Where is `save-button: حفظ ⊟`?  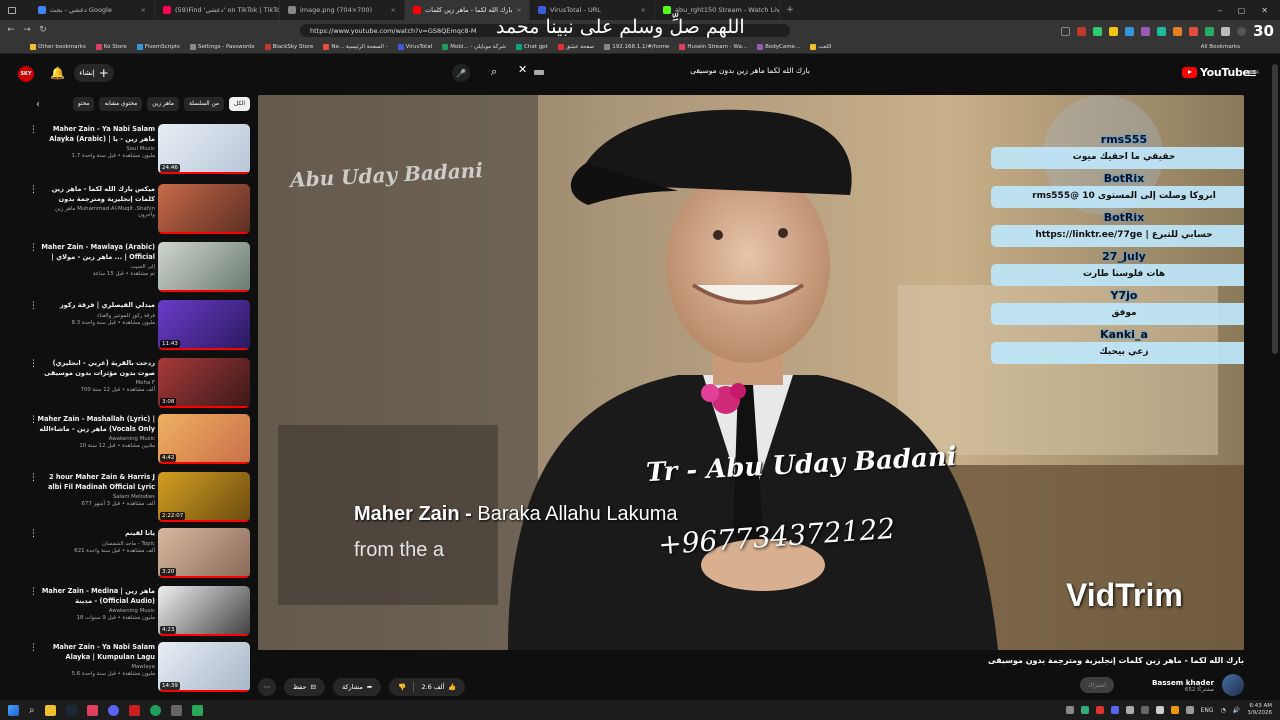 save-button: حفظ ⊟ is located at coordinates (304, 687).